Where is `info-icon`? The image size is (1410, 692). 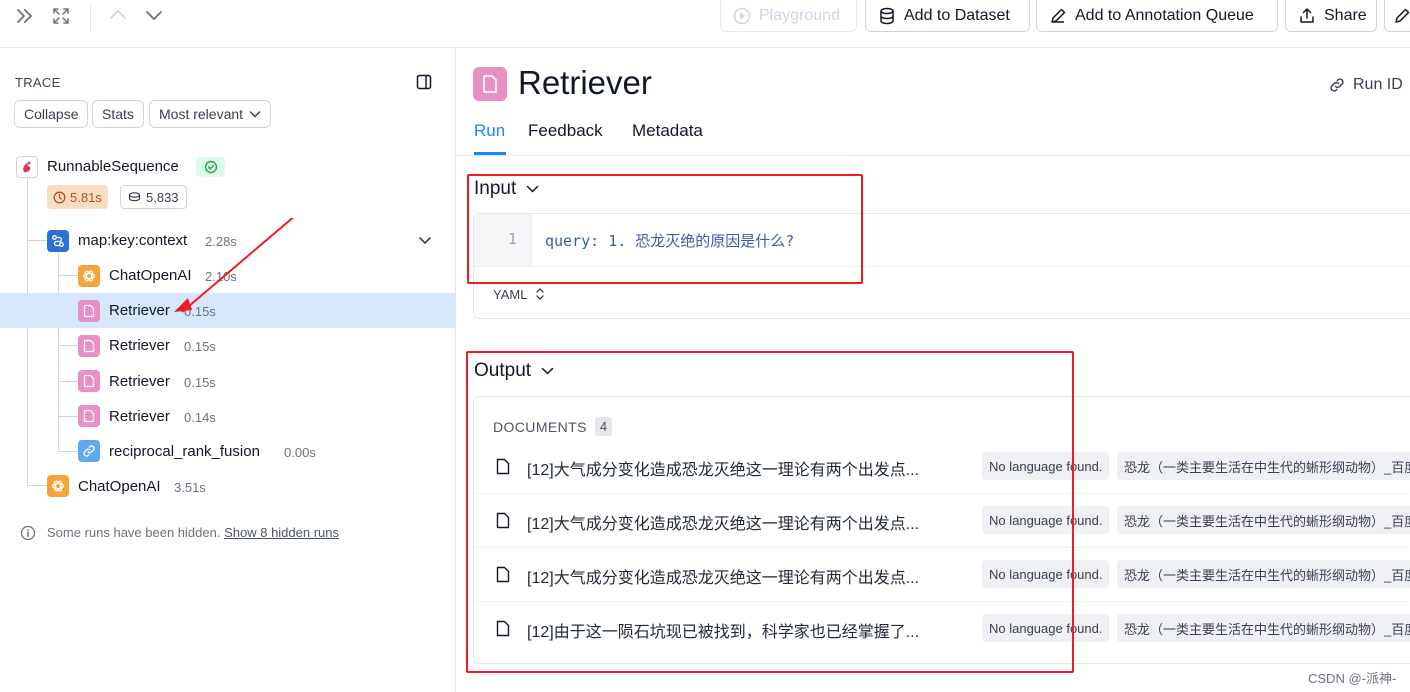 info-icon is located at coordinates (28, 533).